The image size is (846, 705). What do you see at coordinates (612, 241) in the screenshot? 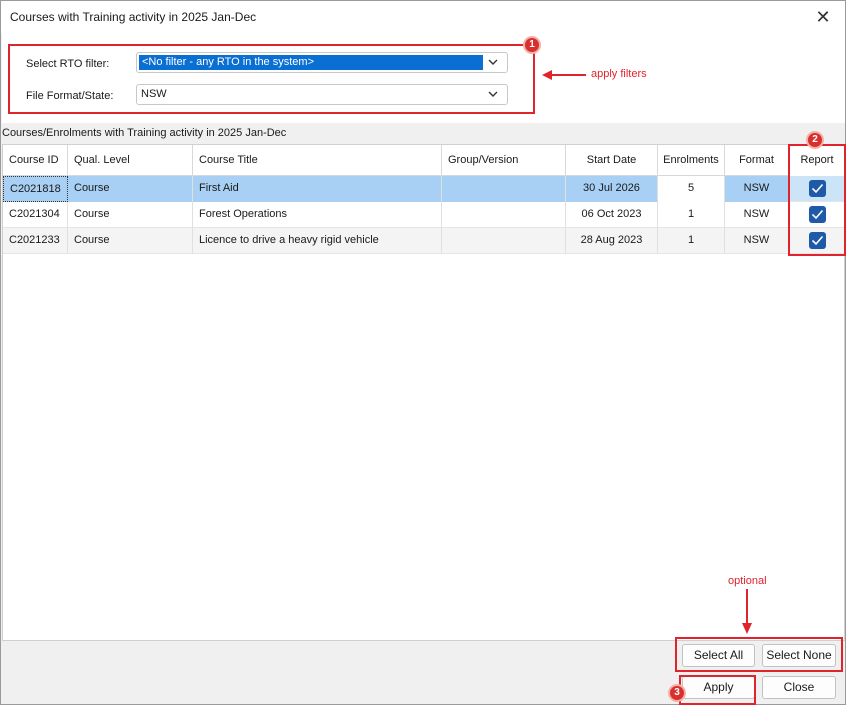
I see `cell-start-date: 28 Aug 2023` at bounding box center [612, 241].